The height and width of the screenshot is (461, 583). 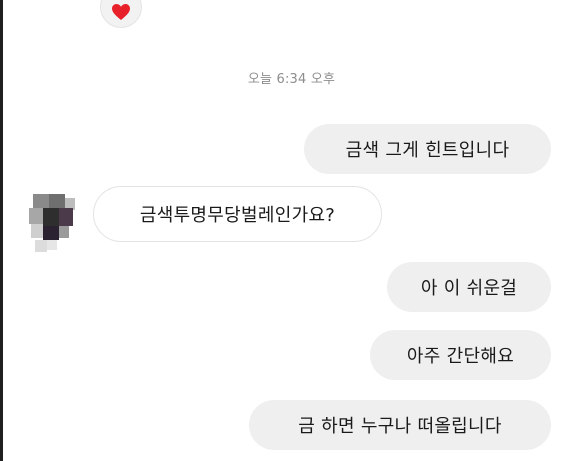 I want to click on incoming-message-bubble: 금색투명무당벌레인가요?, so click(x=237, y=214).